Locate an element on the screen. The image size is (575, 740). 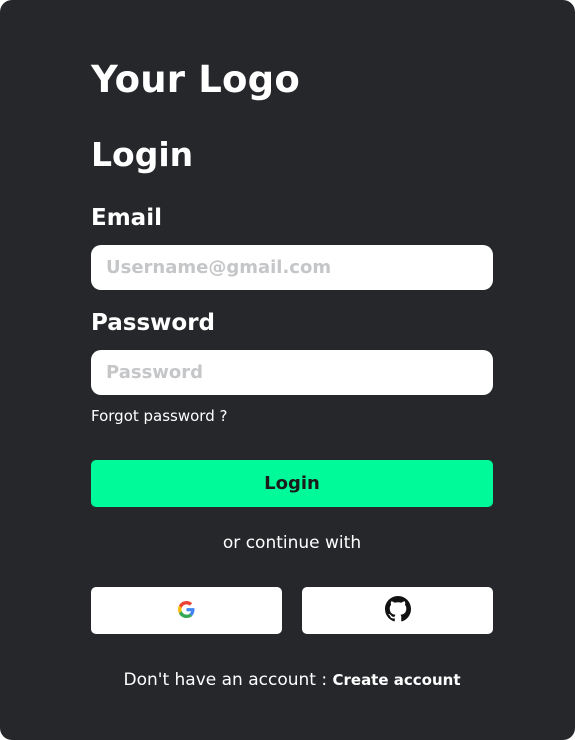
create-account-link: Create account is located at coordinates (396, 680).